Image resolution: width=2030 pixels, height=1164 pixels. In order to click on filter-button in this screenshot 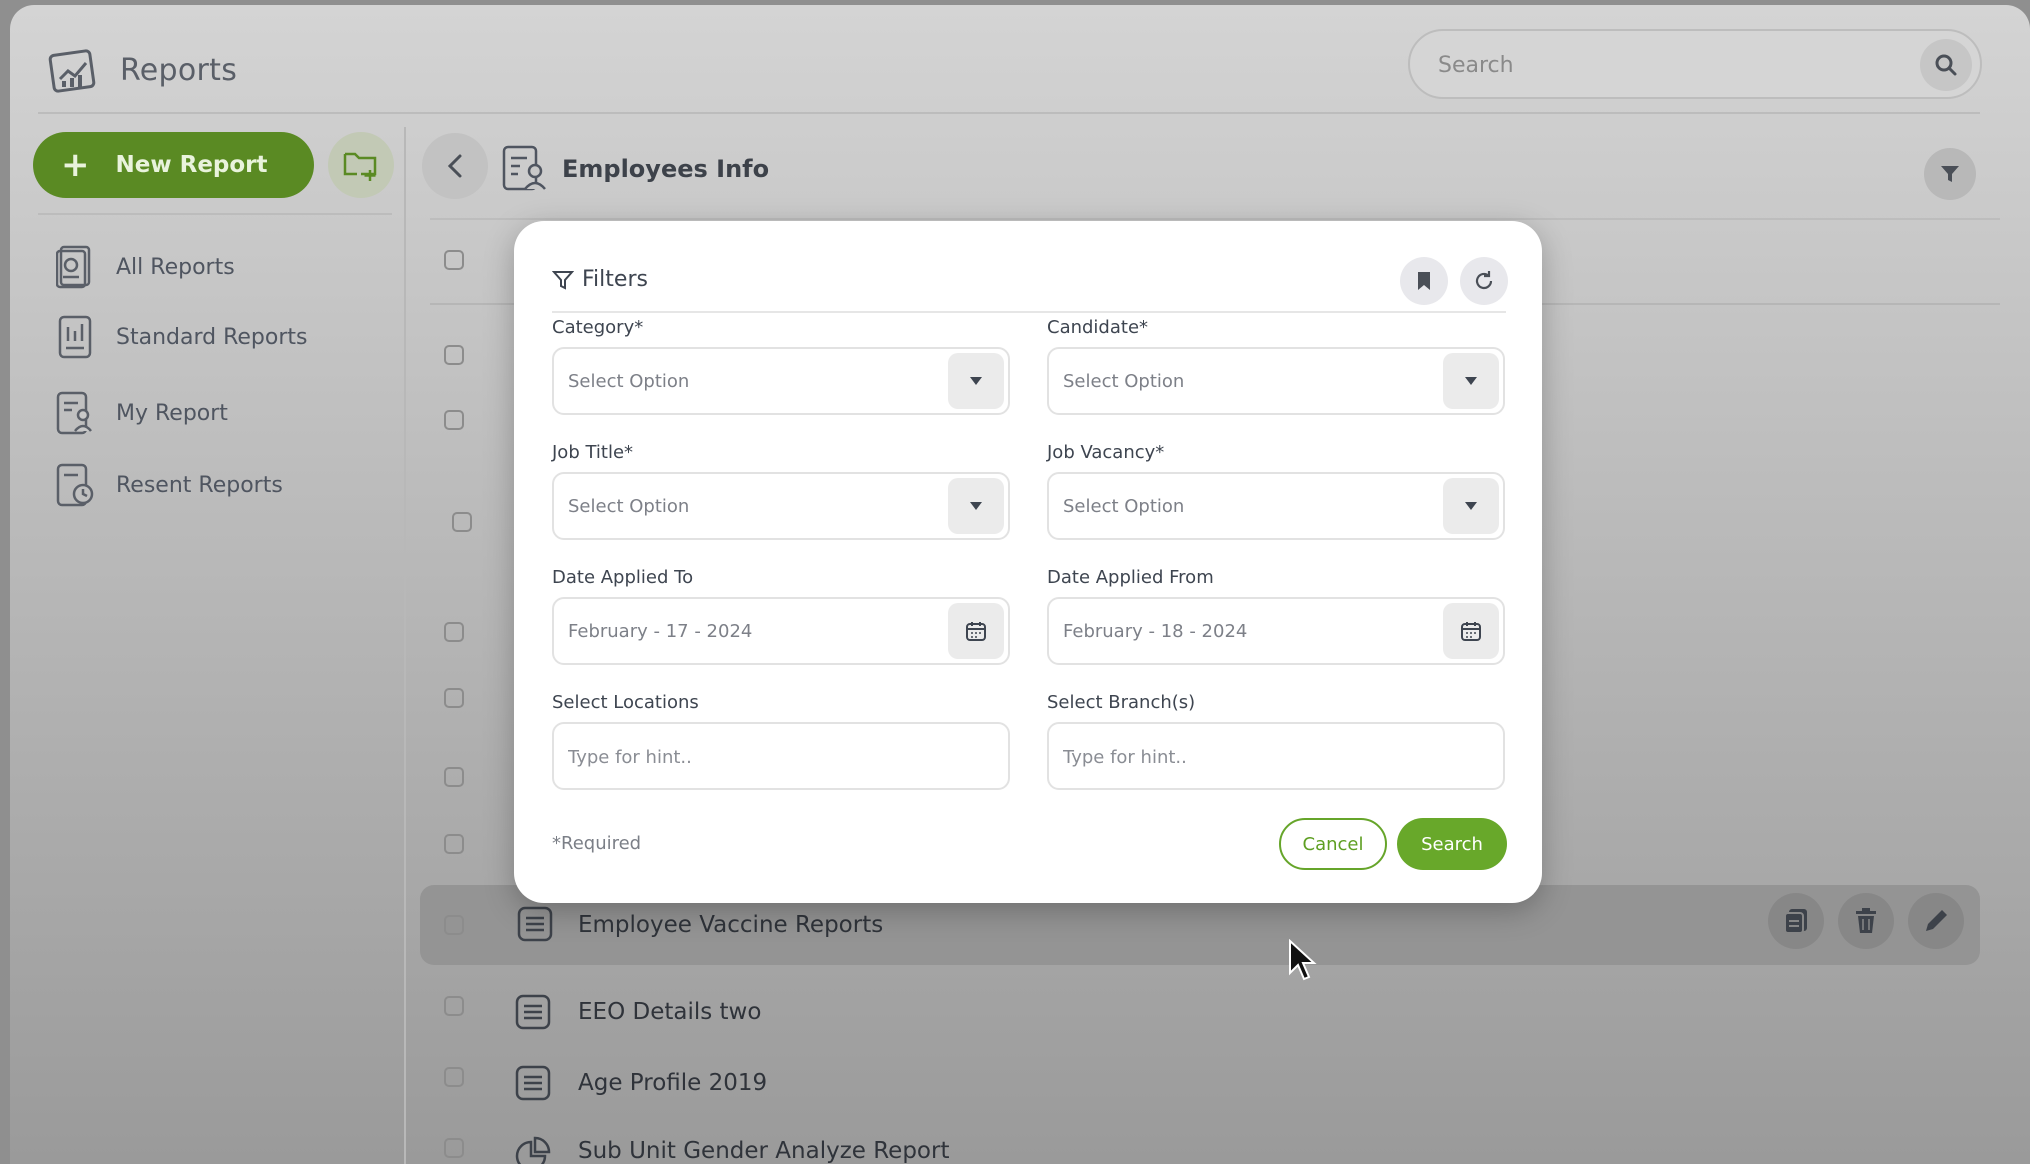, I will do `click(1950, 174)`.